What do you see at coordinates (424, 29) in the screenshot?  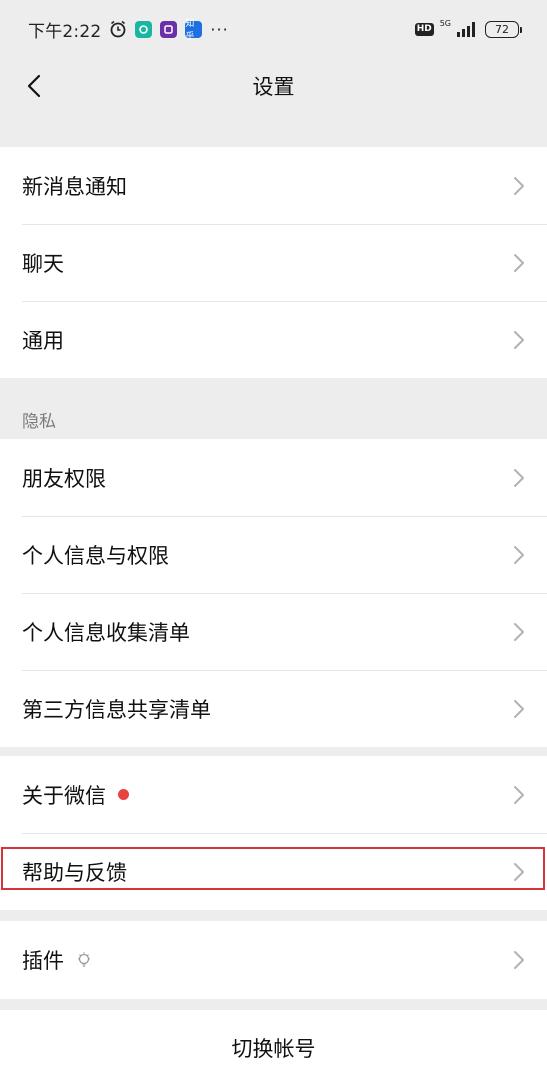 I see `hd-badge: HD` at bounding box center [424, 29].